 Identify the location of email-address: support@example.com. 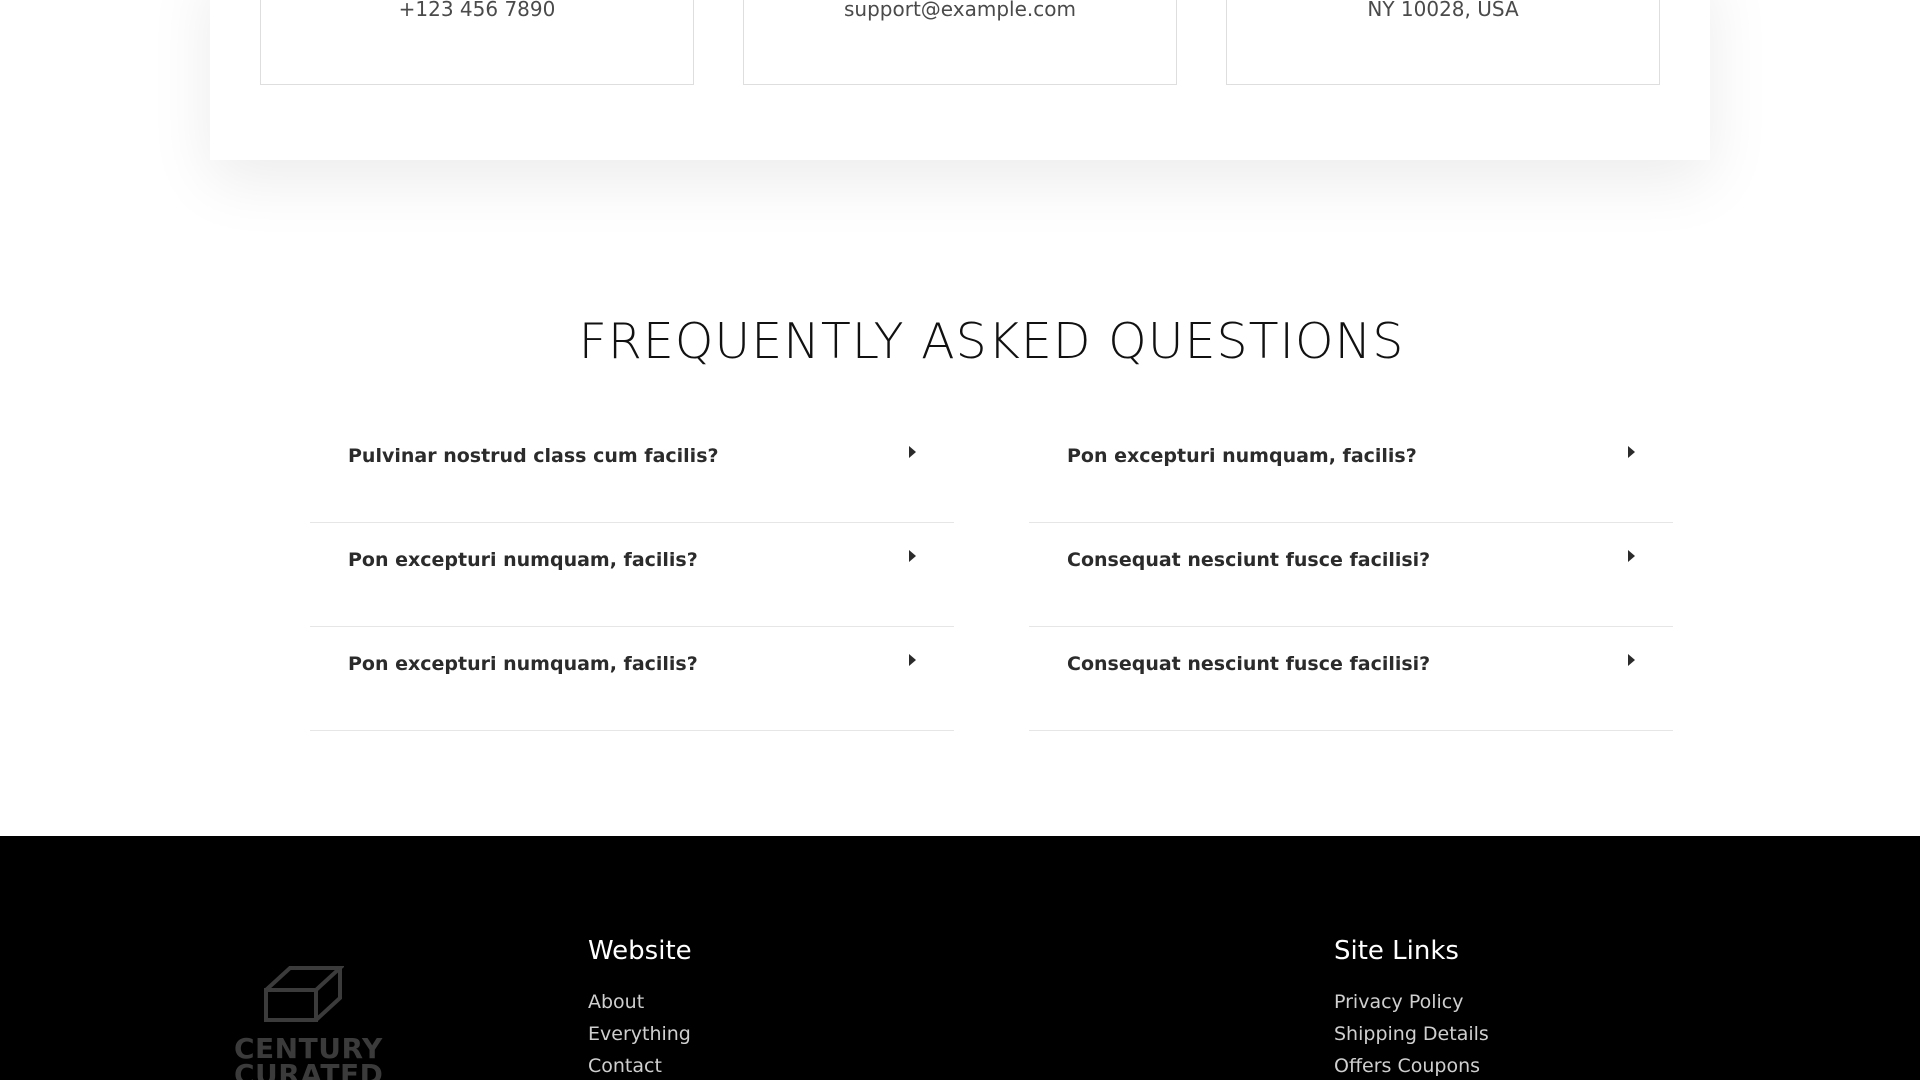
(960, 9).